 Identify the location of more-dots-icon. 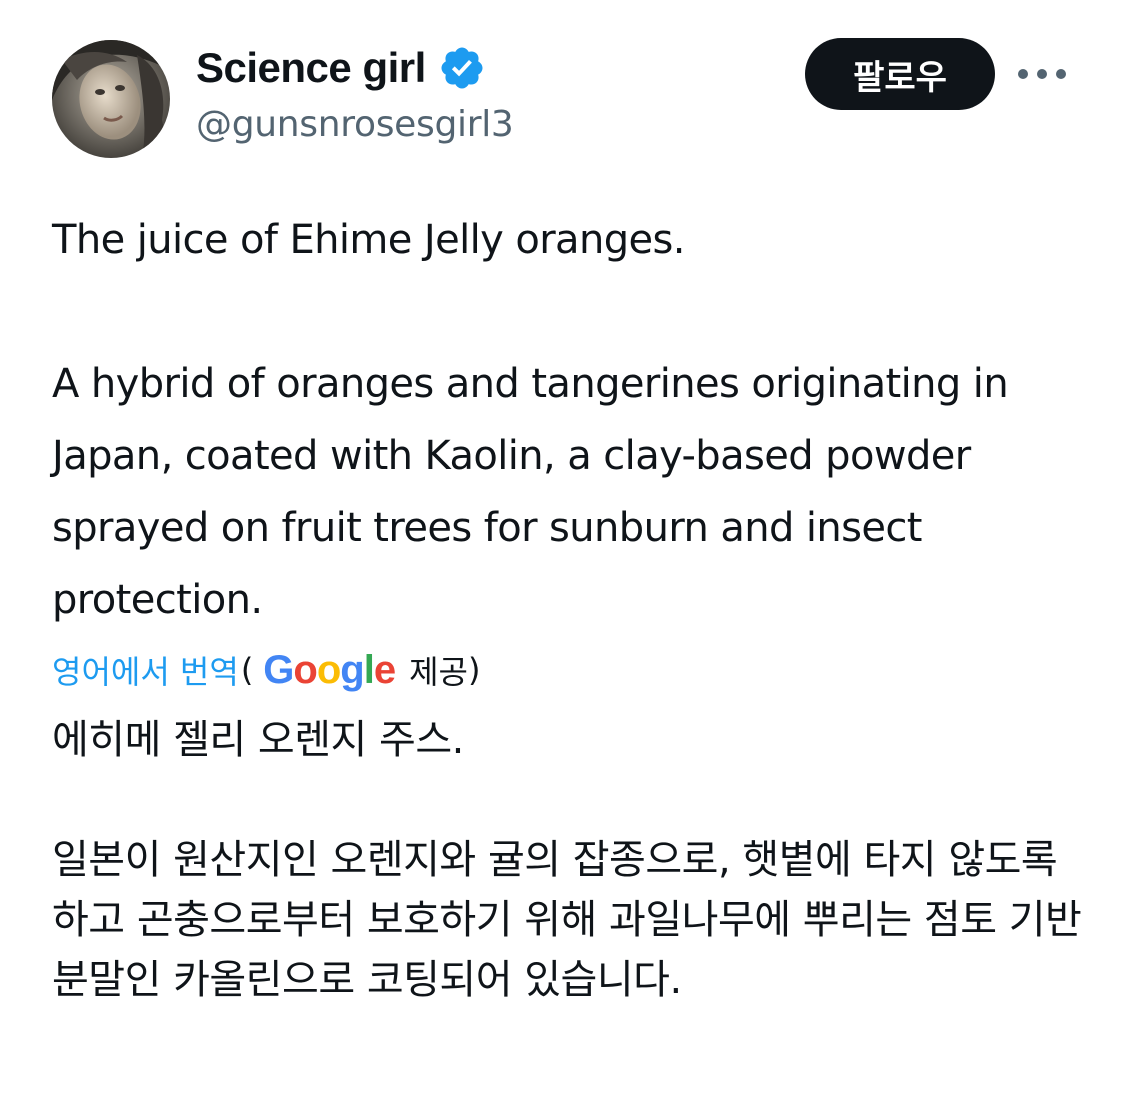
(1042, 74).